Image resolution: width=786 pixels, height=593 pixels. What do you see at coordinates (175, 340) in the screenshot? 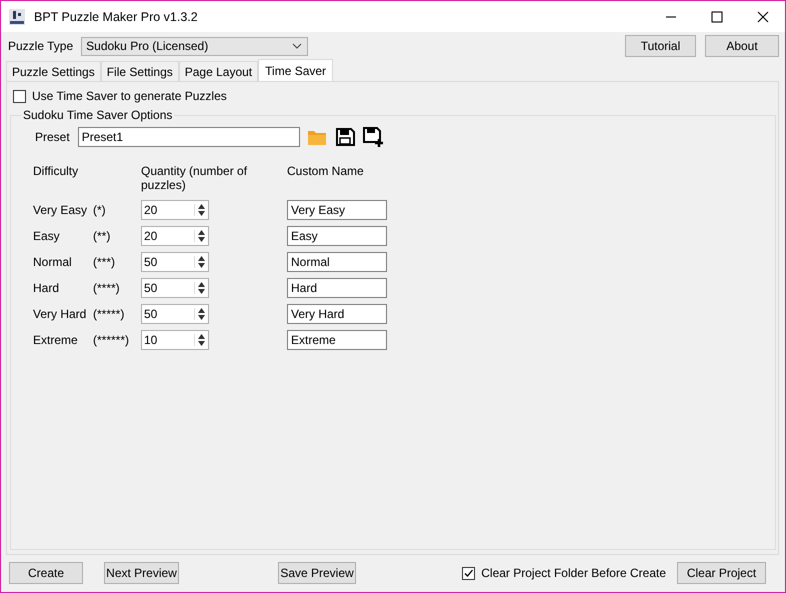
I see `quantity-spinner: 10` at bounding box center [175, 340].